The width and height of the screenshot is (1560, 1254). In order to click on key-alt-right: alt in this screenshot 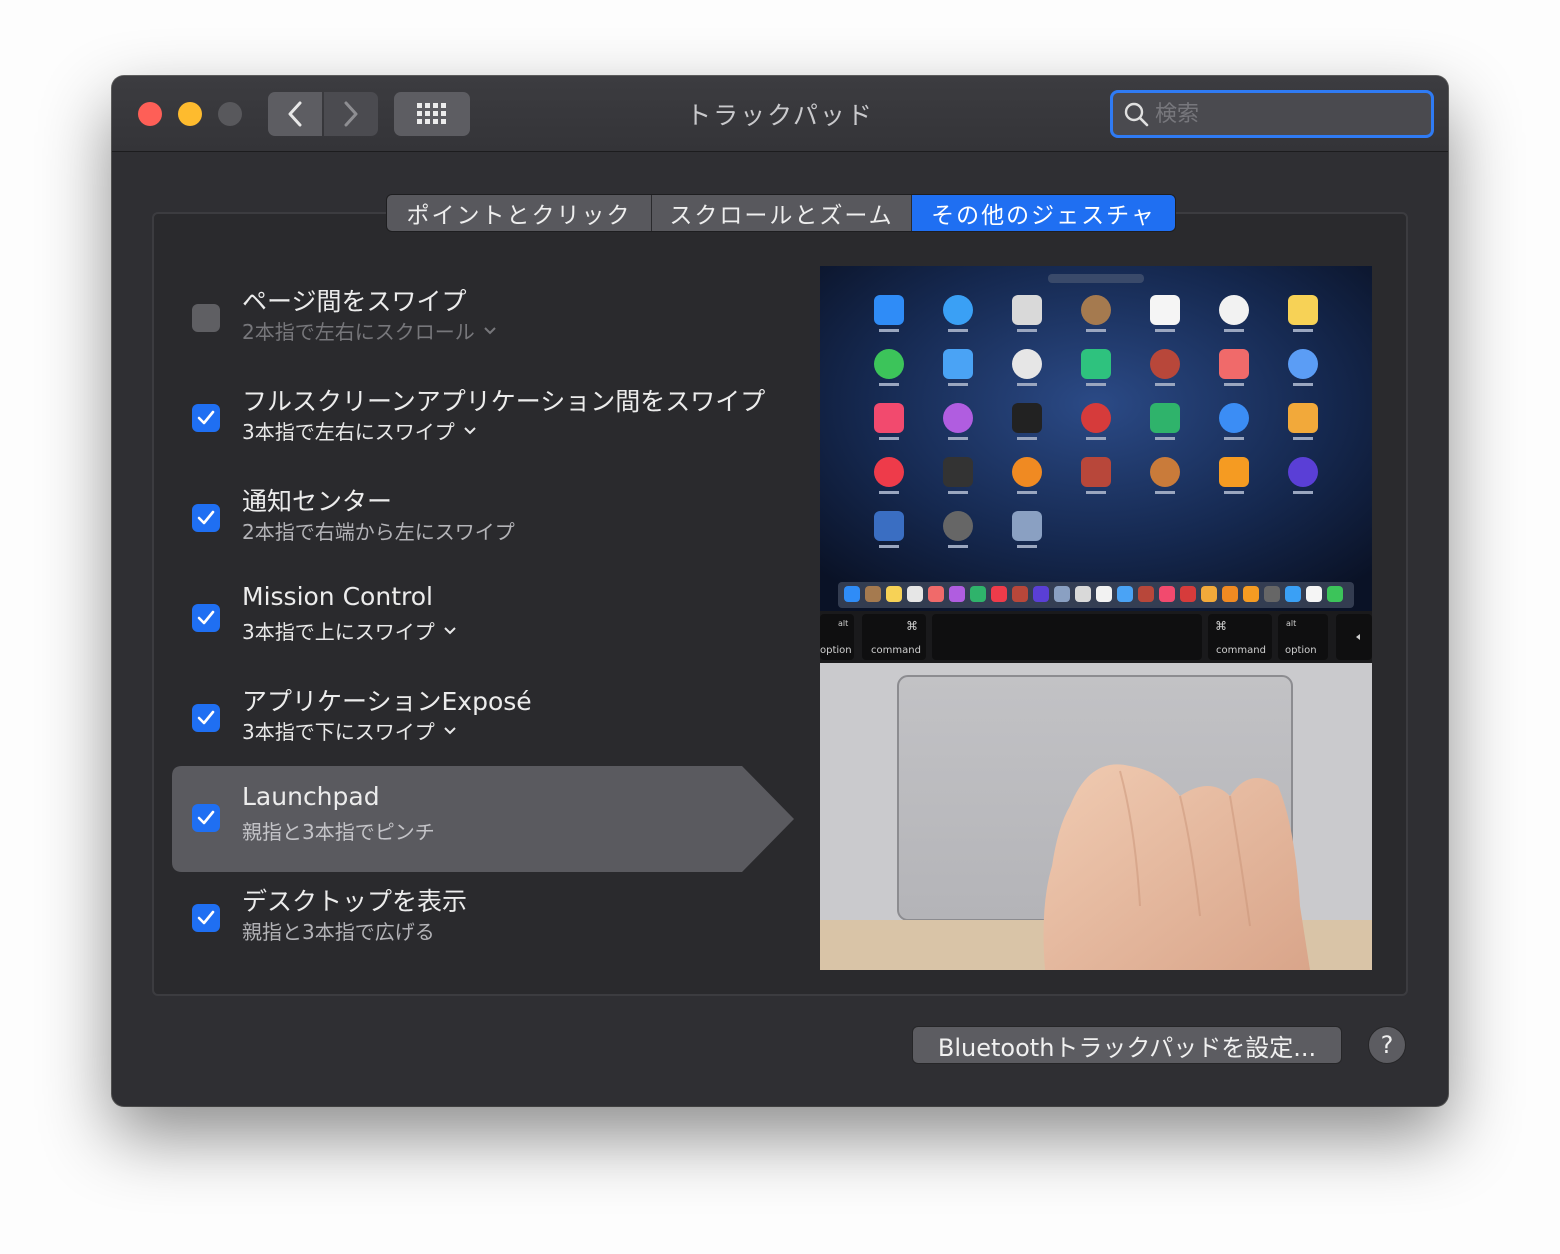, I will do `click(1291, 623)`.